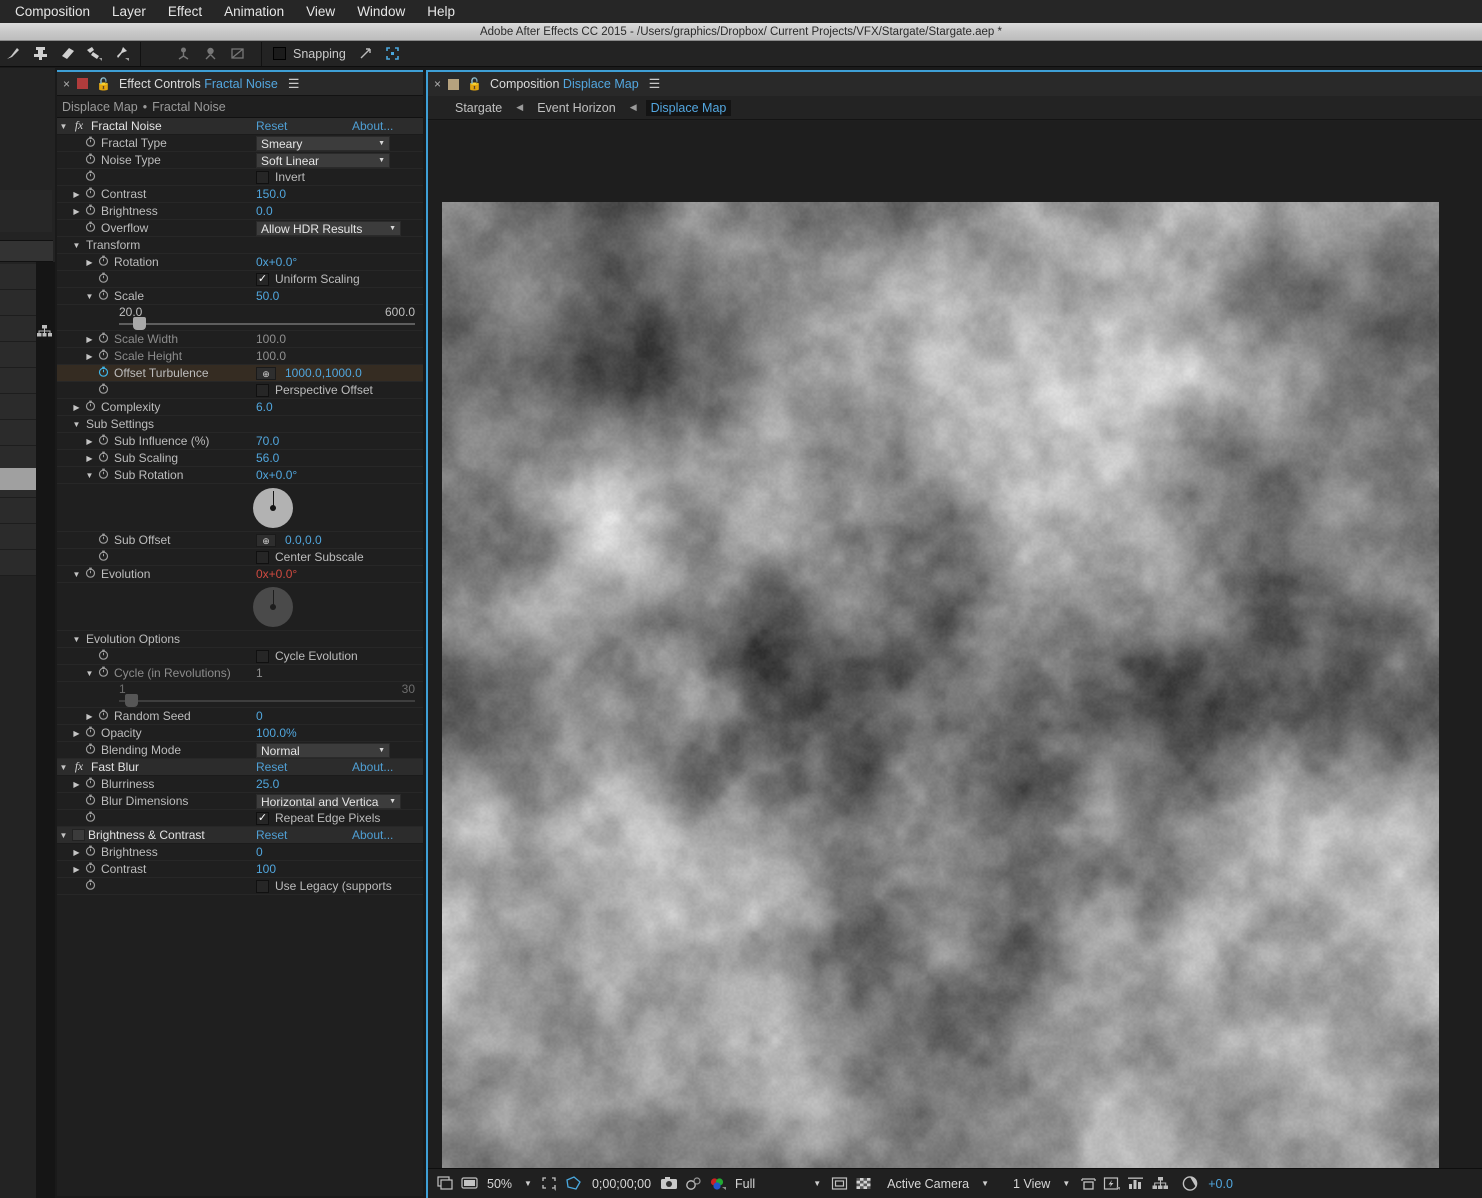  What do you see at coordinates (100, 107) in the screenshot?
I see `breadcrumb-comp: Displace Map` at bounding box center [100, 107].